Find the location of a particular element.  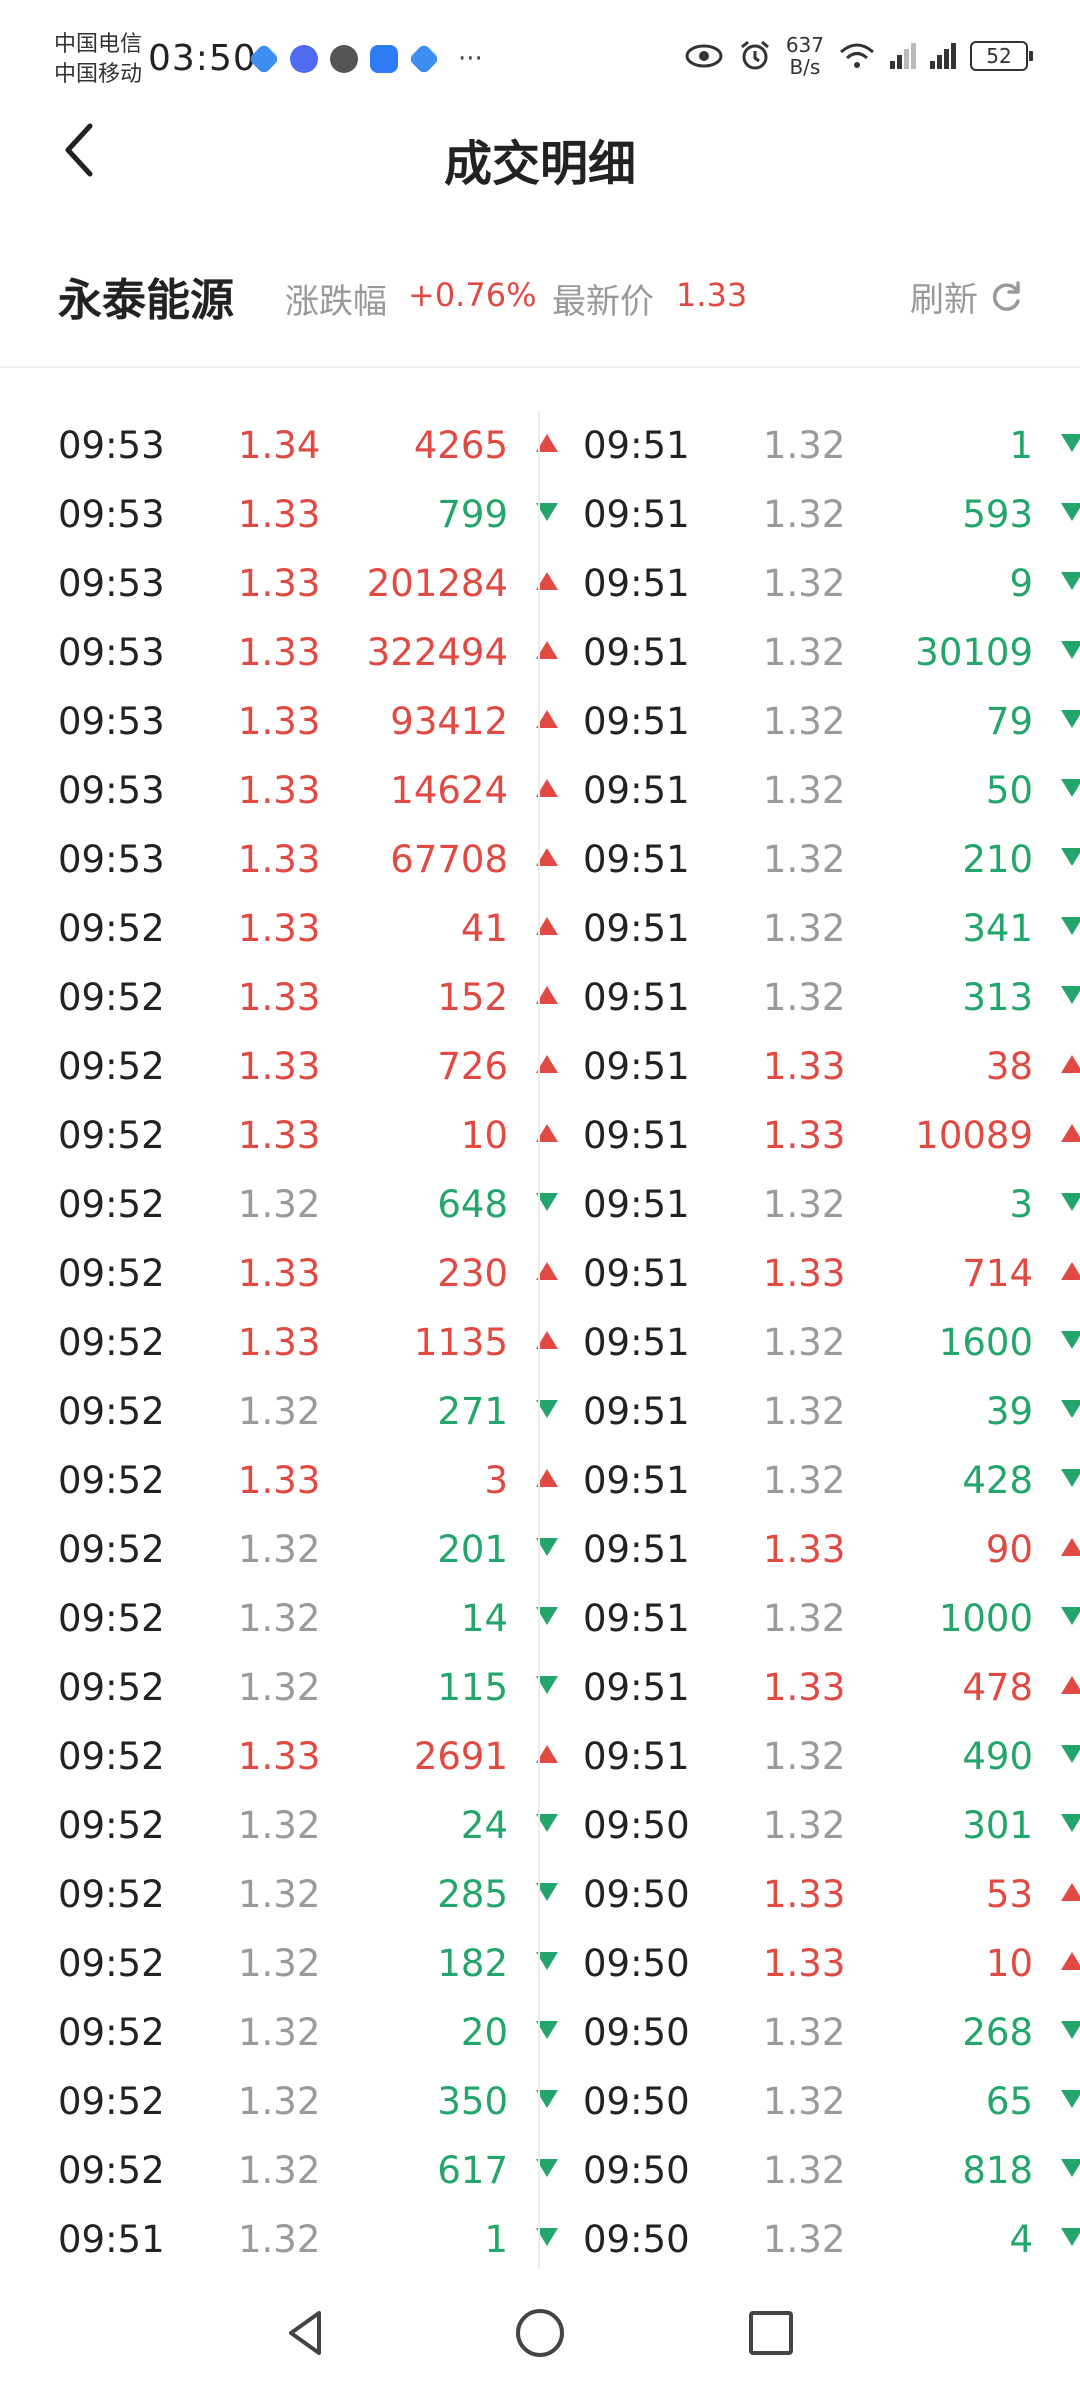

refresh-button: 刷新 is located at coordinates (967, 296).